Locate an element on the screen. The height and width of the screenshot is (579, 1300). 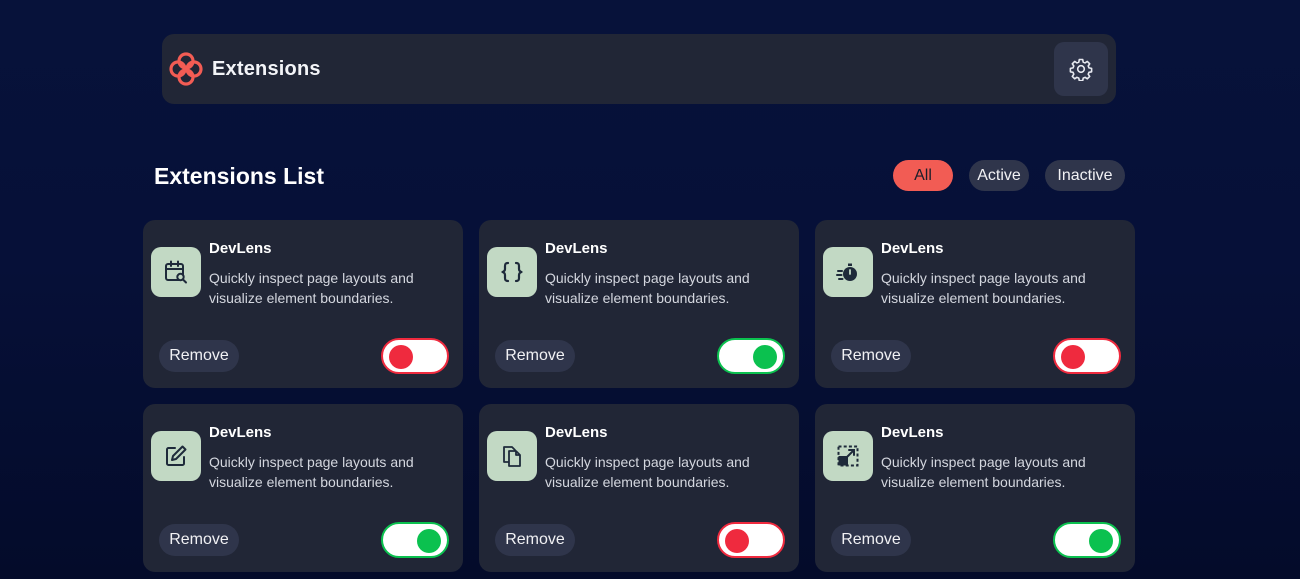
extensions-list-title: Extensions List is located at coordinates (239, 176).